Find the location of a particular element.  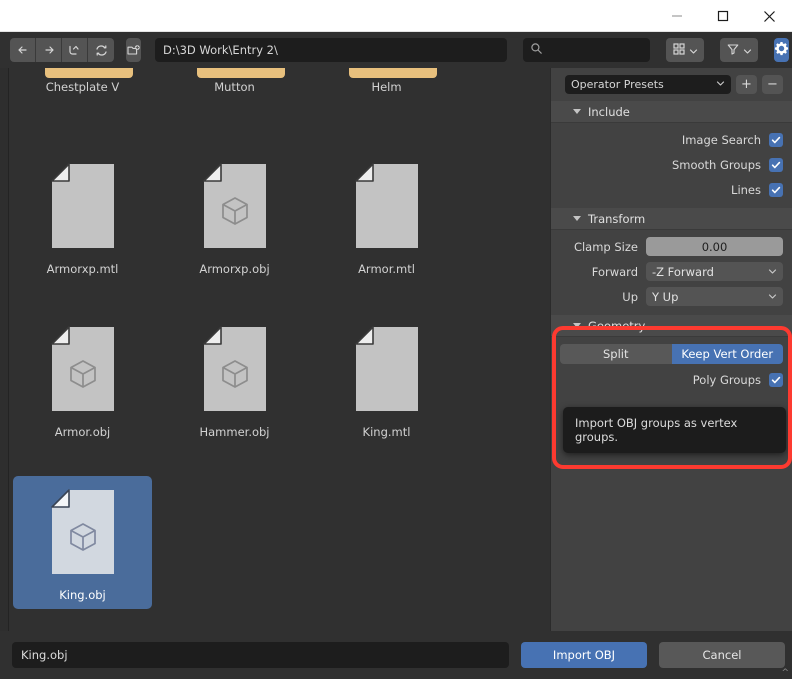

file-browser-toolbar: D:\3D Work\Entry 2\ is located at coordinates (396, 50).